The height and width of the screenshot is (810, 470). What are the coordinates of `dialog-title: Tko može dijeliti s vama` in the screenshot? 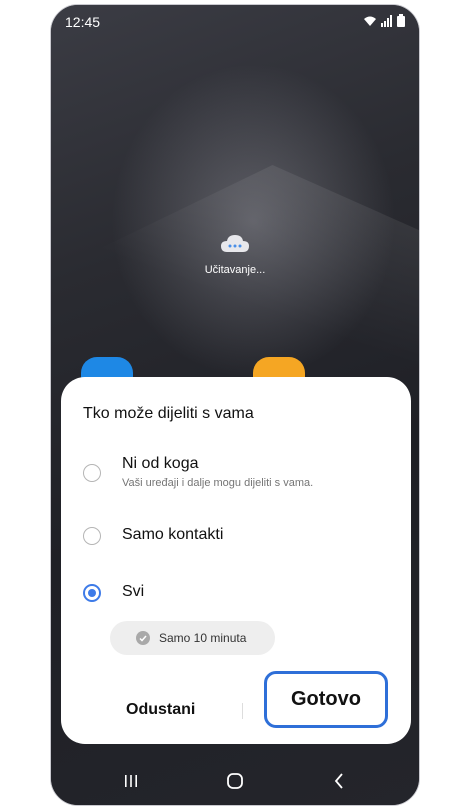 It's located at (168, 413).